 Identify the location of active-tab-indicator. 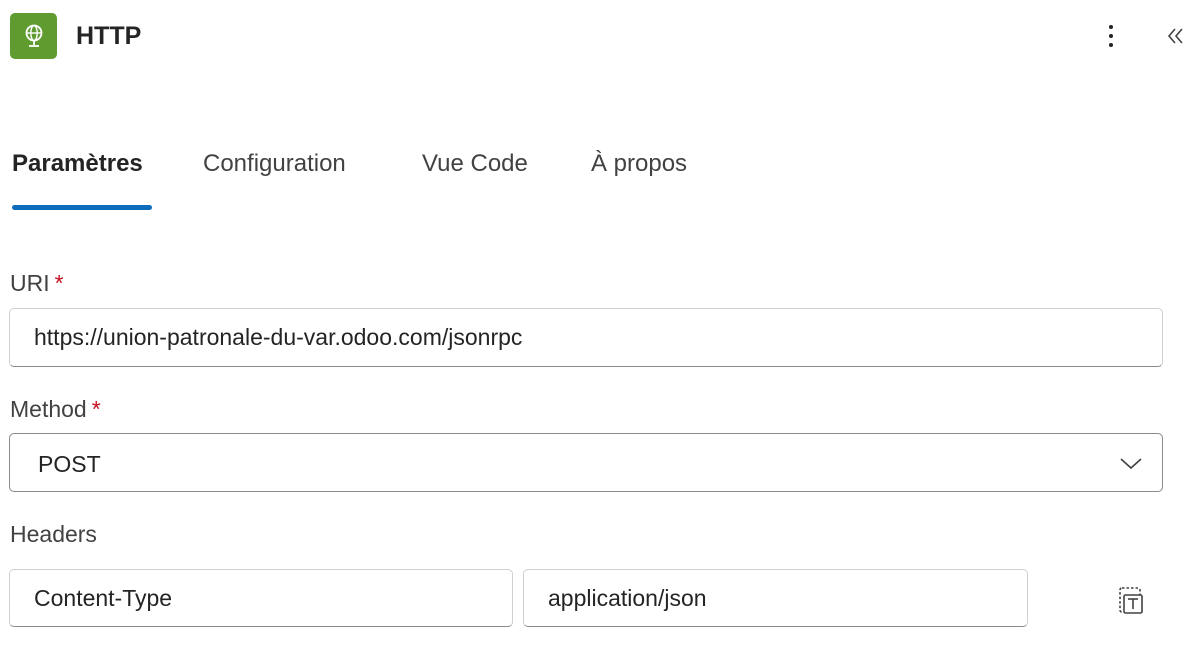
(82, 207).